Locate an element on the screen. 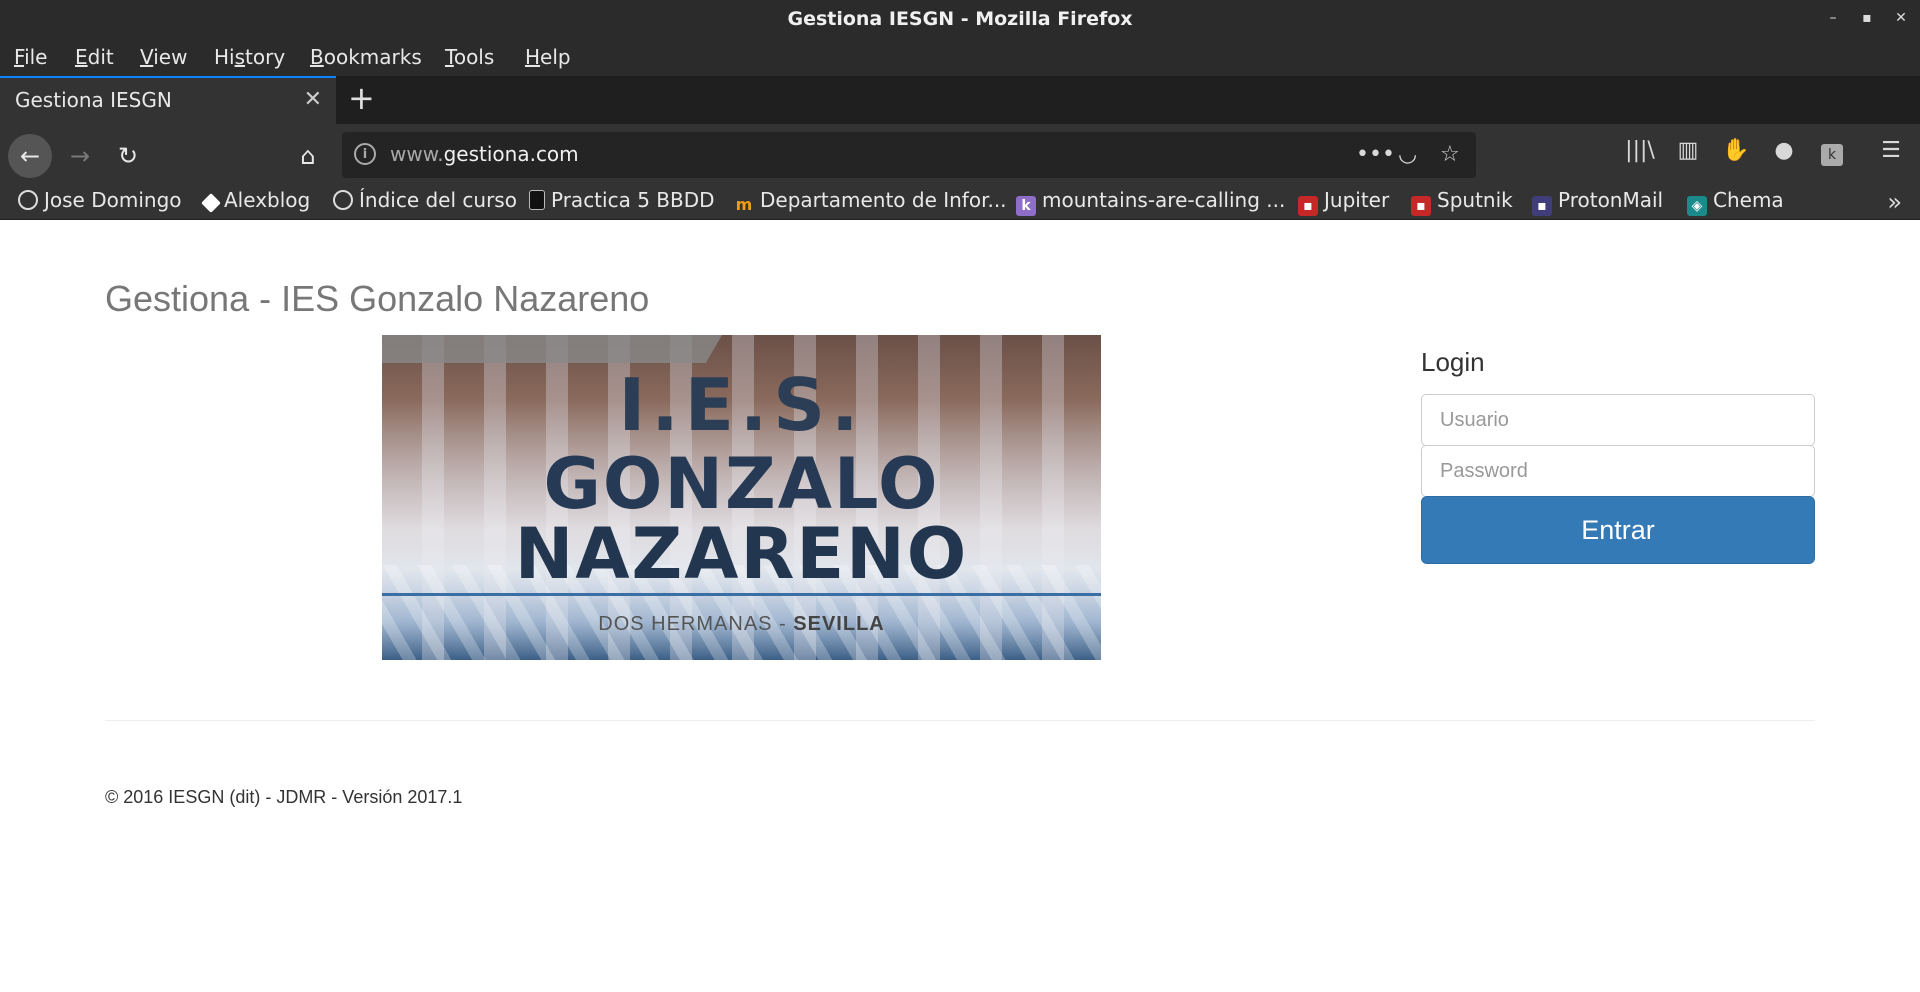 The height and width of the screenshot is (992, 1920). banner-line-nazareno: NAZARENO is located at coordinates (741, 554).